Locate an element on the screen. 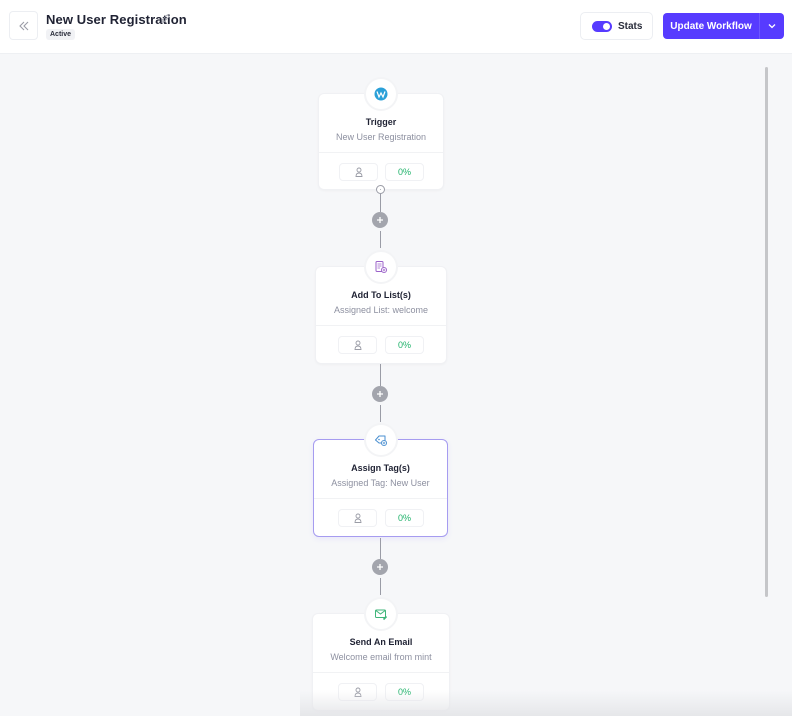 This screenshot has width=792, height=716. stats-toggle-switch is located at coordinates (602, 26).